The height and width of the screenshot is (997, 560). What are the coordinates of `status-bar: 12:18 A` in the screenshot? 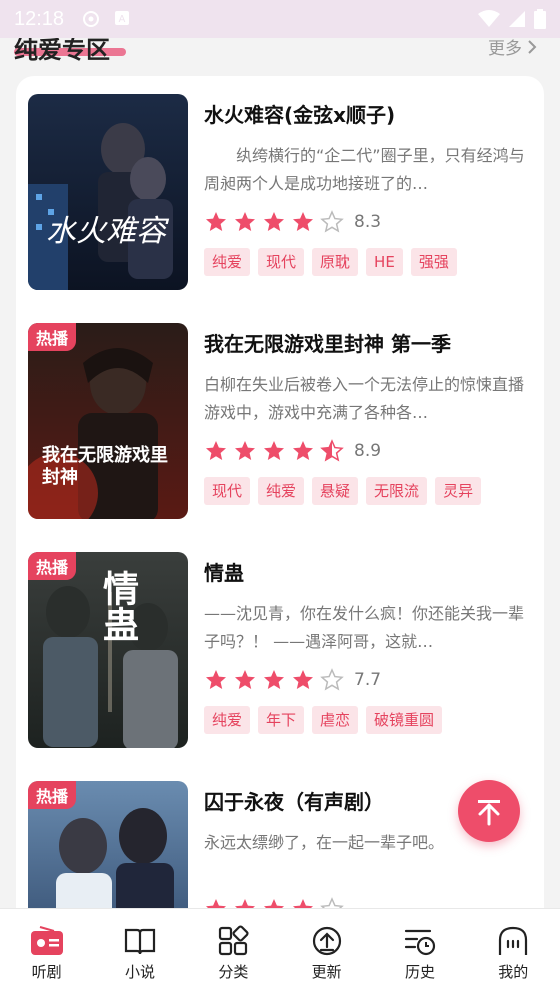 It's located at (280, 19).